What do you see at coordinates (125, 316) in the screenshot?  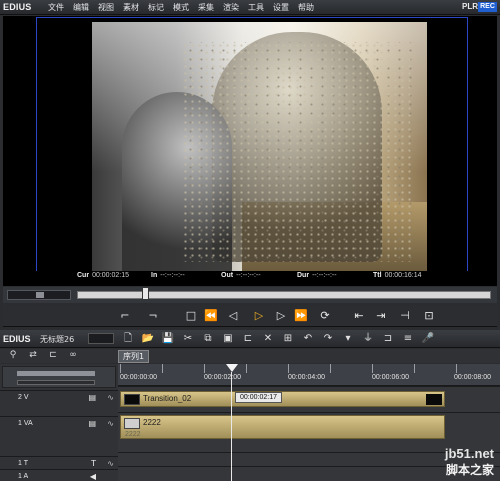 I see `set-in-icon: ⌐` at bounding box center [125, 316].